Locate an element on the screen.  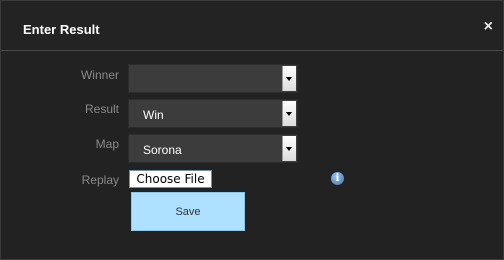
info-icon: i is located at coordinates (337, 178).